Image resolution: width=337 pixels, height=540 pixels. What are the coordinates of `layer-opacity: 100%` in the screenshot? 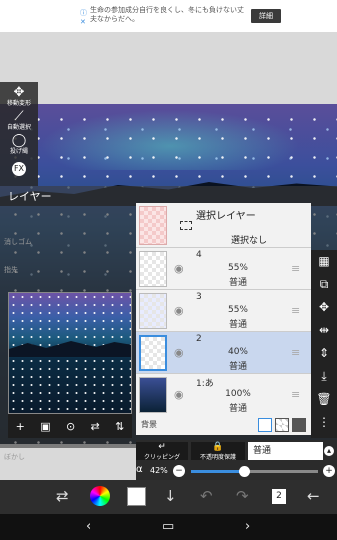 It's located at (238, 394).